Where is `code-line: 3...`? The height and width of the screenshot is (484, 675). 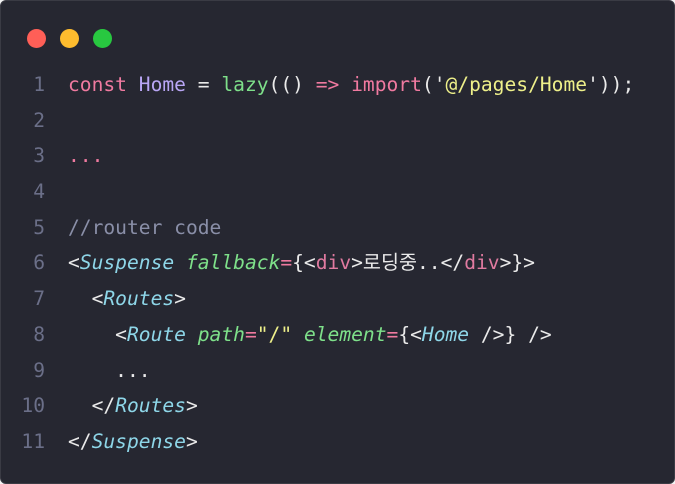
code-line: 3... is located at coordinates (317, 156).